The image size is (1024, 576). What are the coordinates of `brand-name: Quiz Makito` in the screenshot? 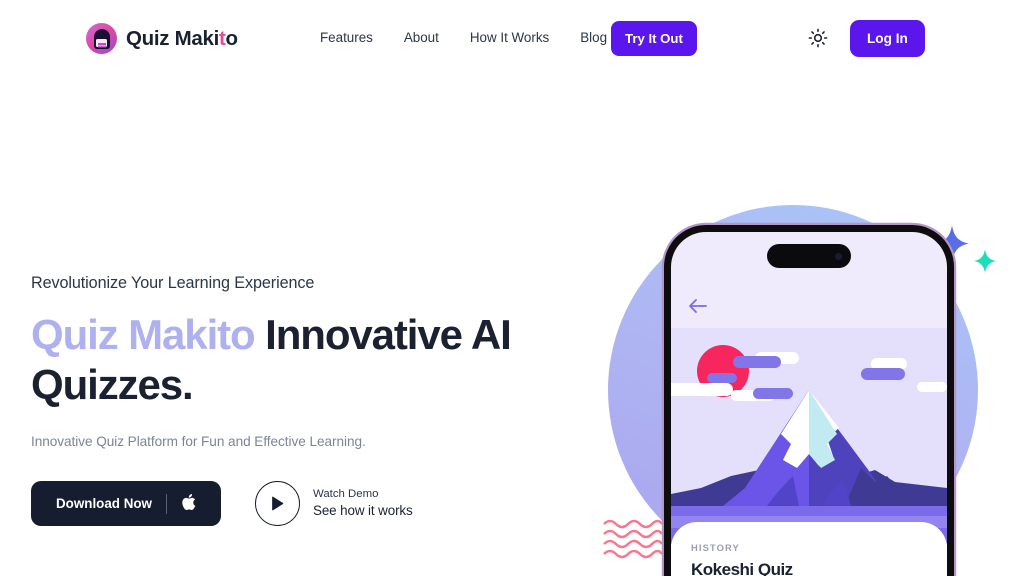 It's located at (182, 39).